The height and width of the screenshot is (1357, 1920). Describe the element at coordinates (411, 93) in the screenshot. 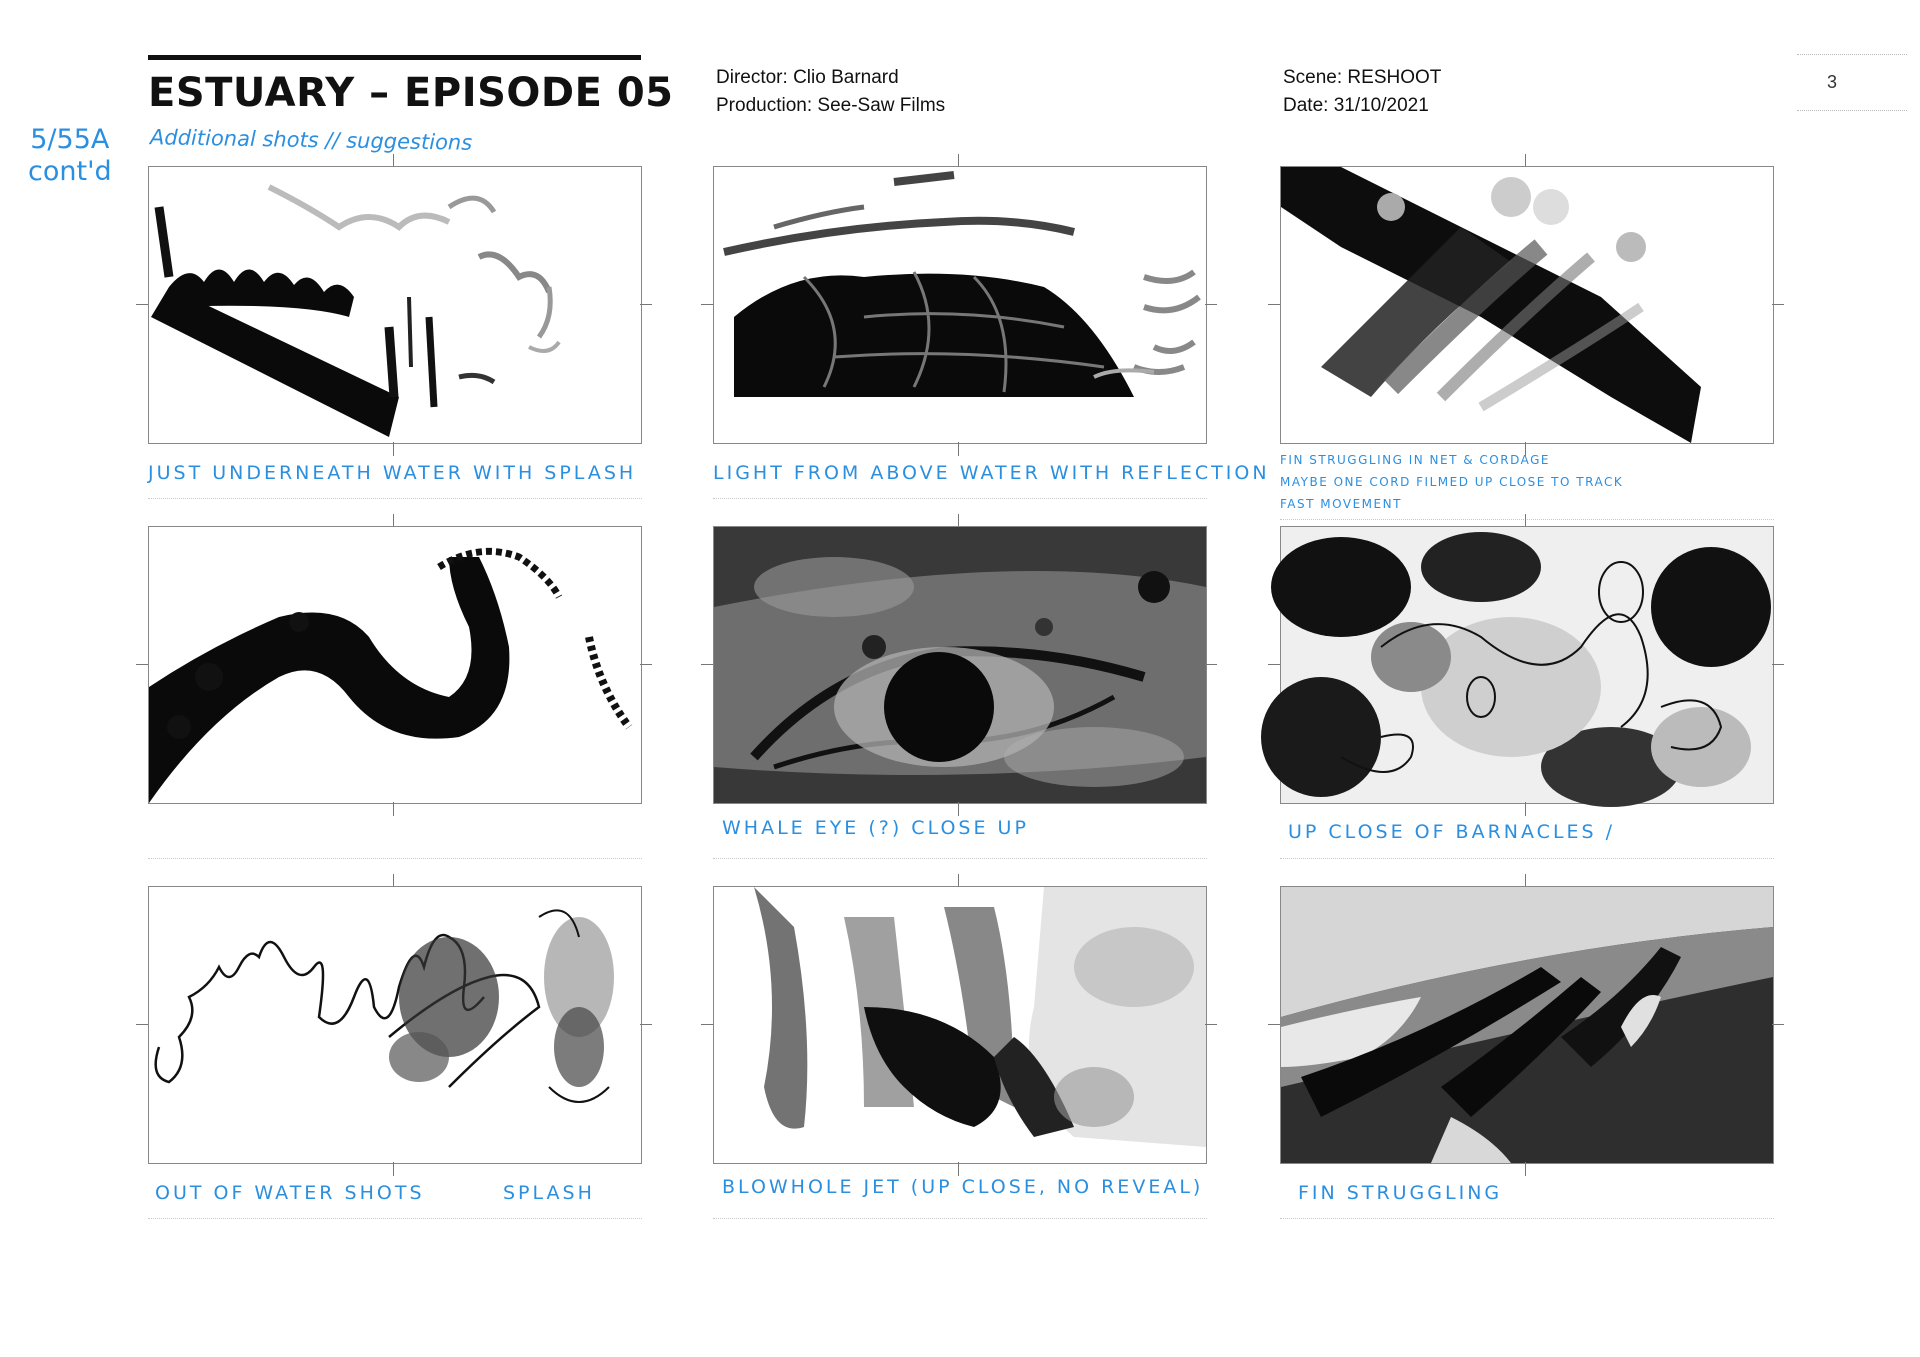

I see `page-title: ESTUARY – EPISODE 05` at that location.